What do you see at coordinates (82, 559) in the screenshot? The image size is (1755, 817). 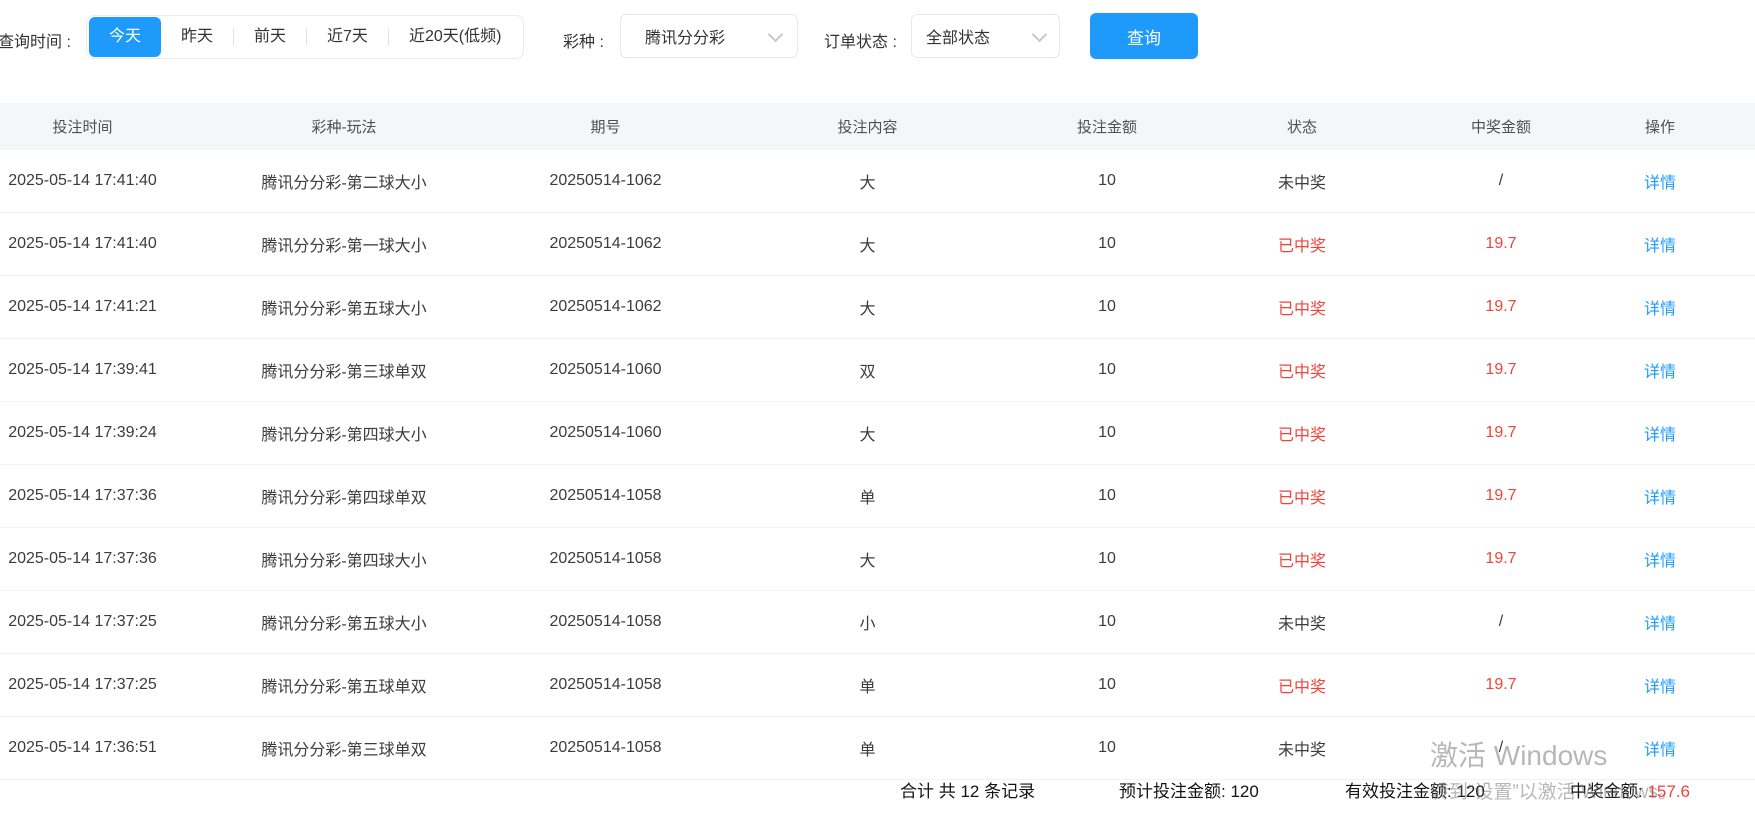 I see `cell-bet-time: 2025-05-14 17:37:36` at bounding box center [82, 559].